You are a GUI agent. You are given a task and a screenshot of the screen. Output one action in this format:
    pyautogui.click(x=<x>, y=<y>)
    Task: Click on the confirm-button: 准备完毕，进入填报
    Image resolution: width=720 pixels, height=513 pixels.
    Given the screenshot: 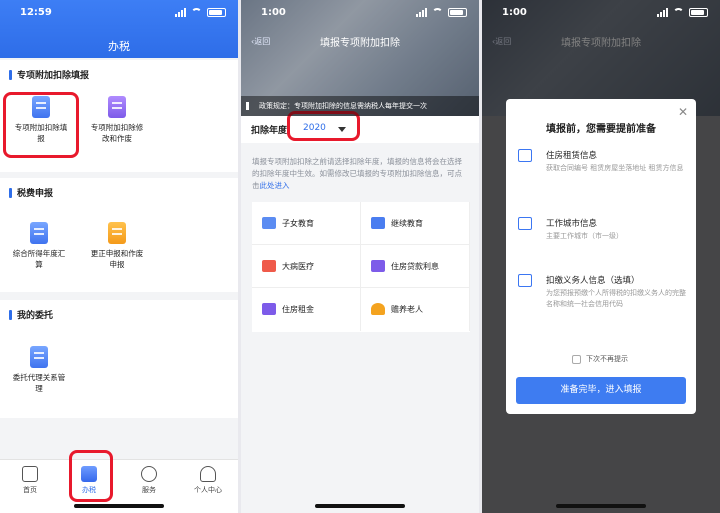 What is the action you would take?
    pyautogui.click(x=601, y=390)
    